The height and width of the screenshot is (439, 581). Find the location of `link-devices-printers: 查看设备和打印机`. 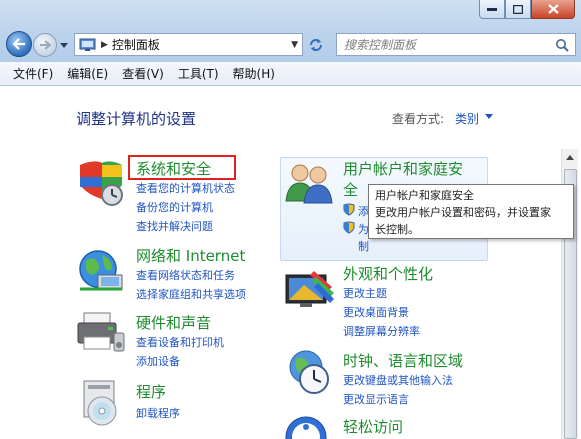

link-devices-printers: 查看设备和打印机 is located at coordinates (180, 342).